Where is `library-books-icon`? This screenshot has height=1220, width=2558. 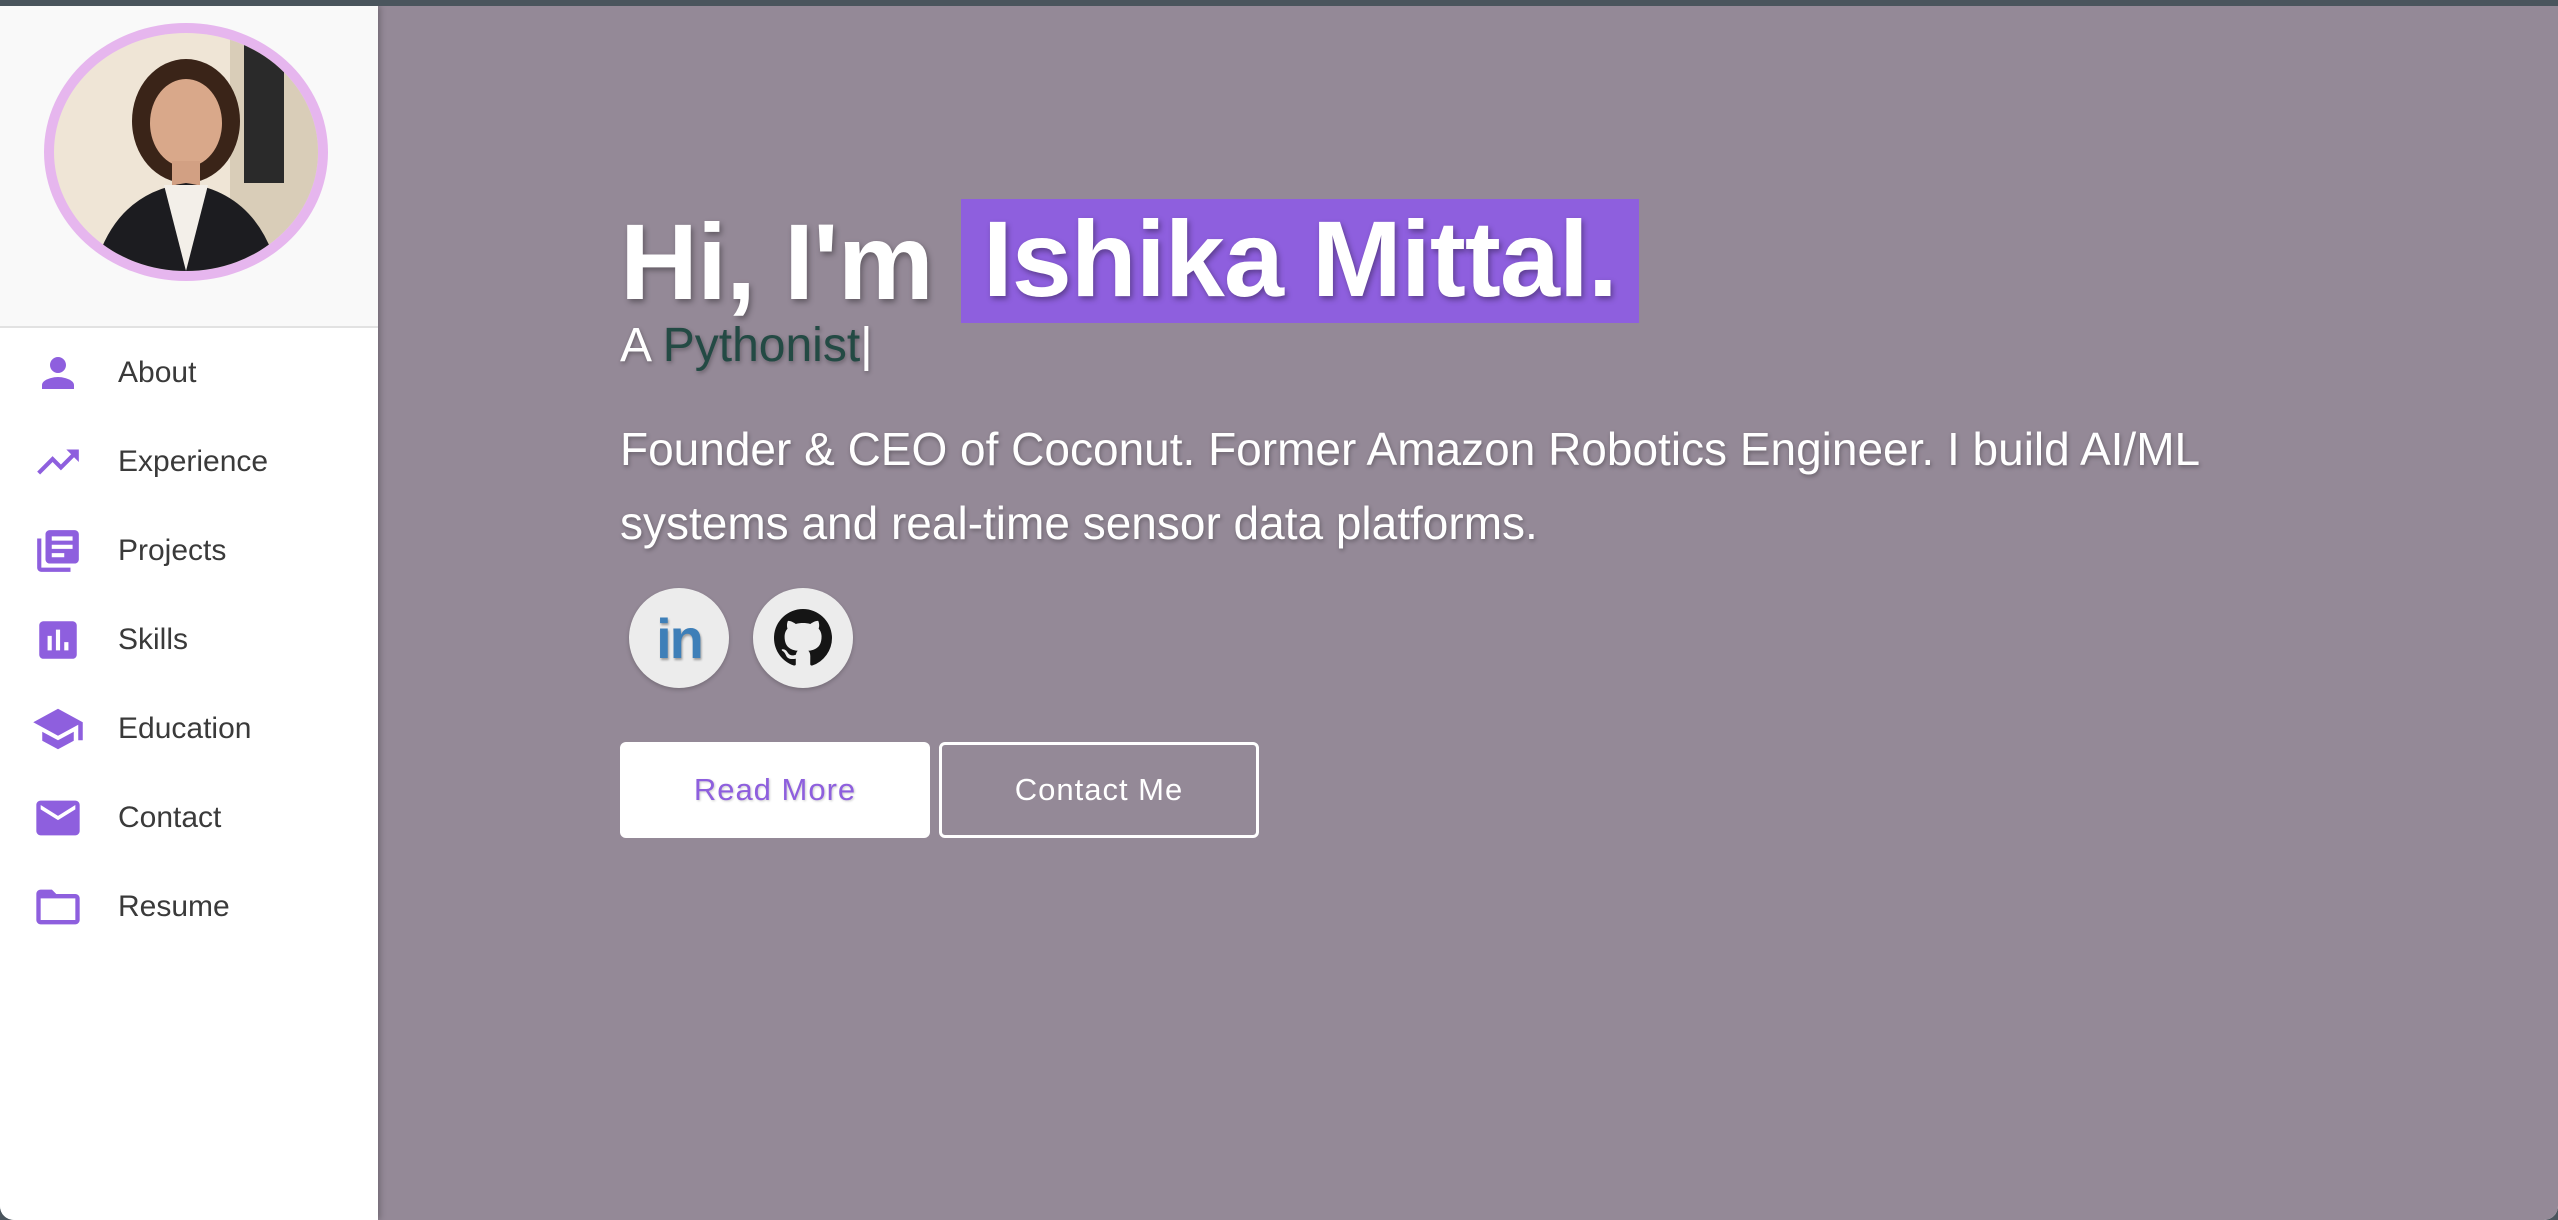
library-books-icon is located at coordinates (58, 551).